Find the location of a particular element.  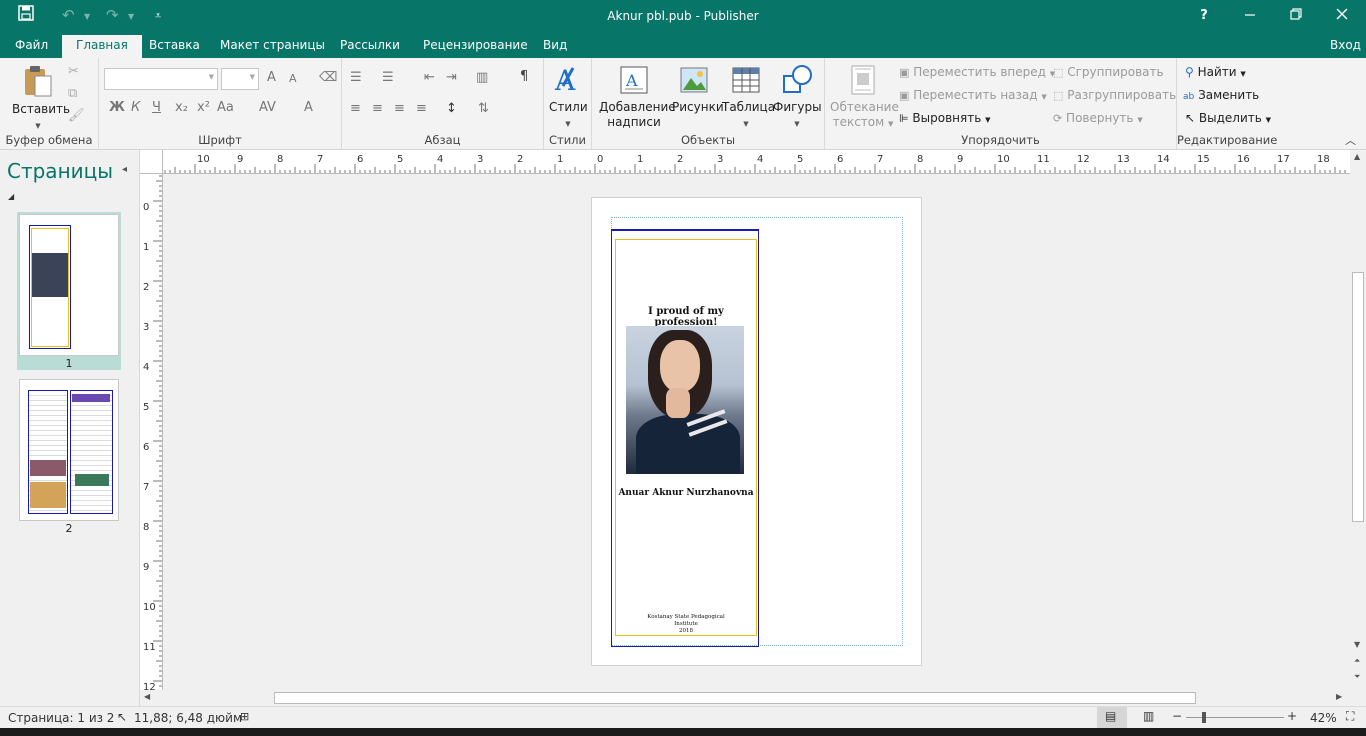

ruler-corner is located at coordinates (151, 162).